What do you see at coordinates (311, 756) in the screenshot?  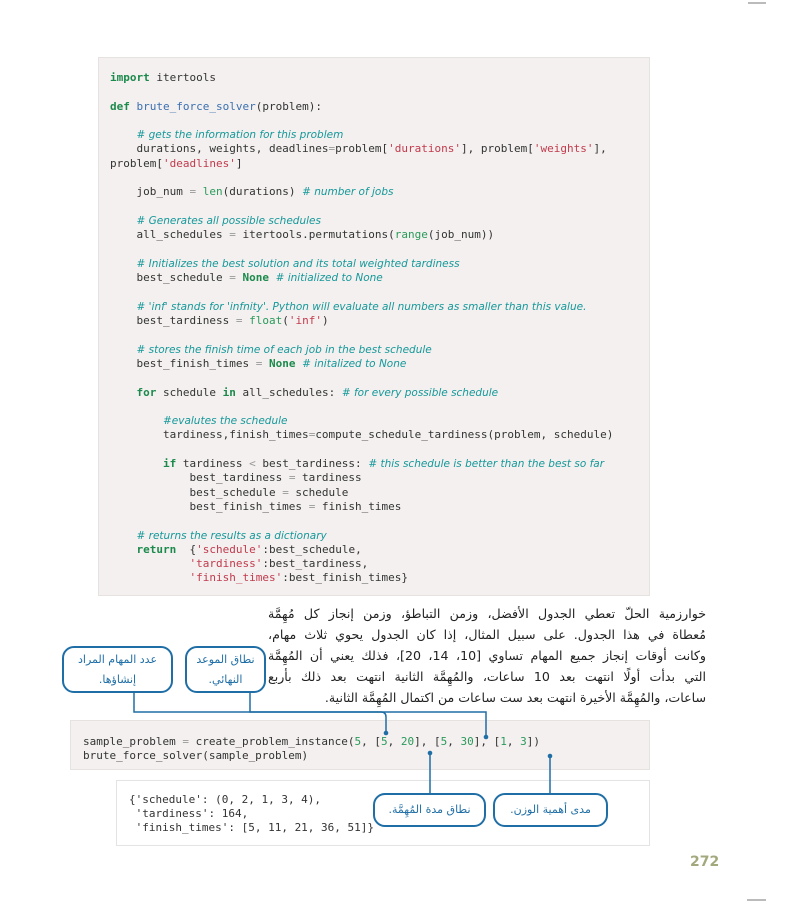 I see `code-line: brute_force_solver(sample_problem)` at bounding box center [311, 756].